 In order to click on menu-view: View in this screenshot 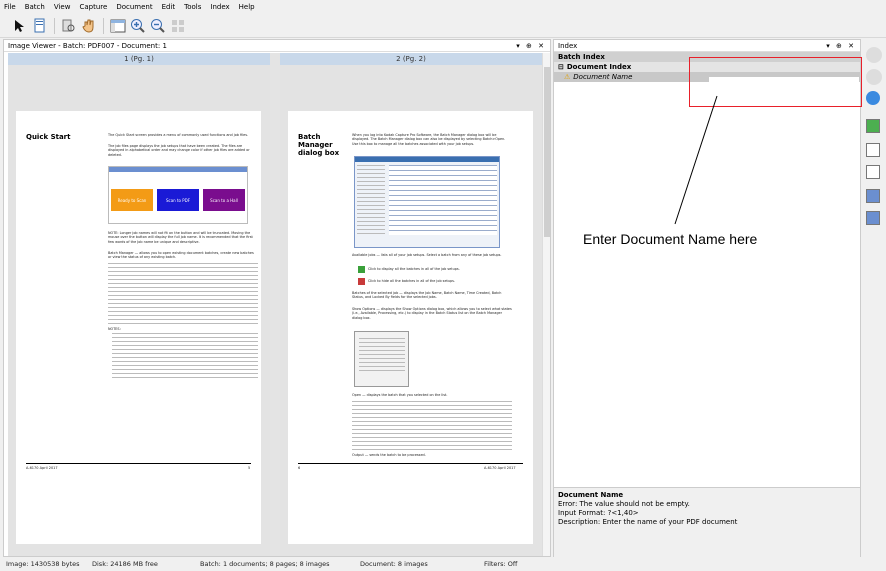, I will do `click(62, 7)`.